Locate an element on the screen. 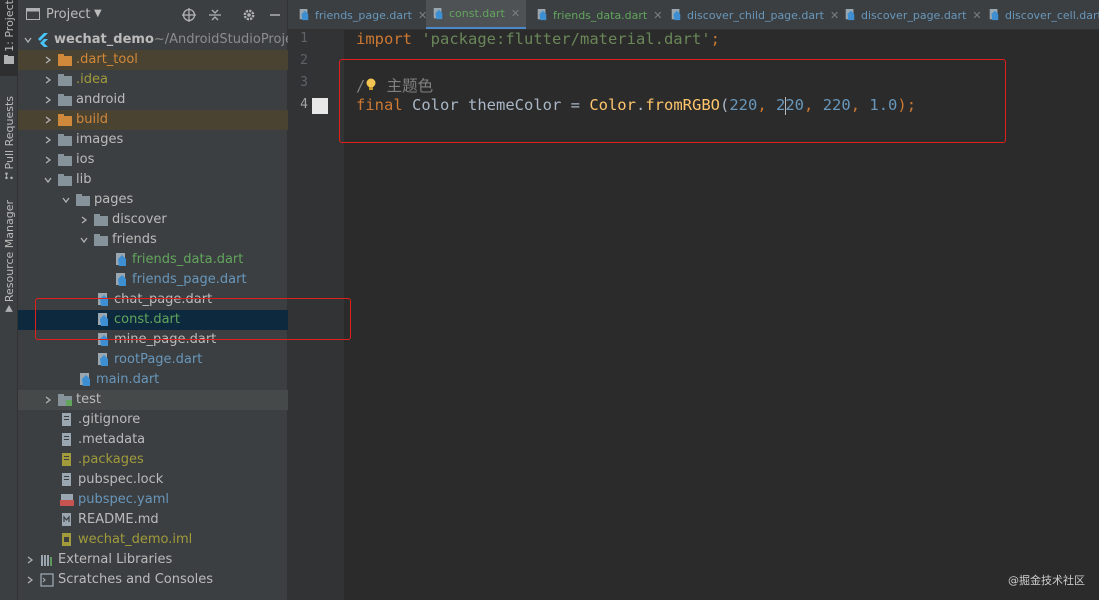 Image resolution: width=1099 pixels, height=600 pixels. tree-item-idea: .idea is located at coordinates (153, 80).